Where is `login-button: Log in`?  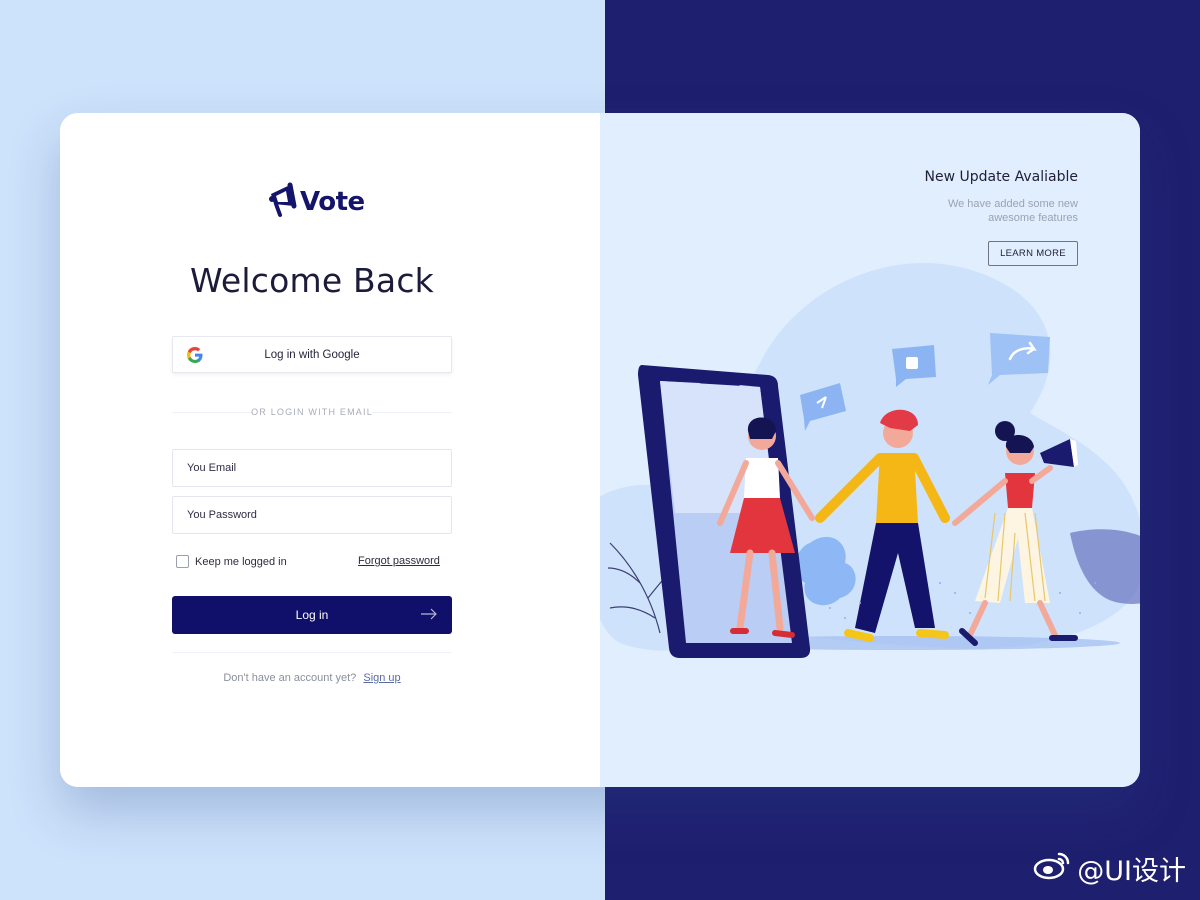
login-button: Log in is located at coordinates (312, 615).